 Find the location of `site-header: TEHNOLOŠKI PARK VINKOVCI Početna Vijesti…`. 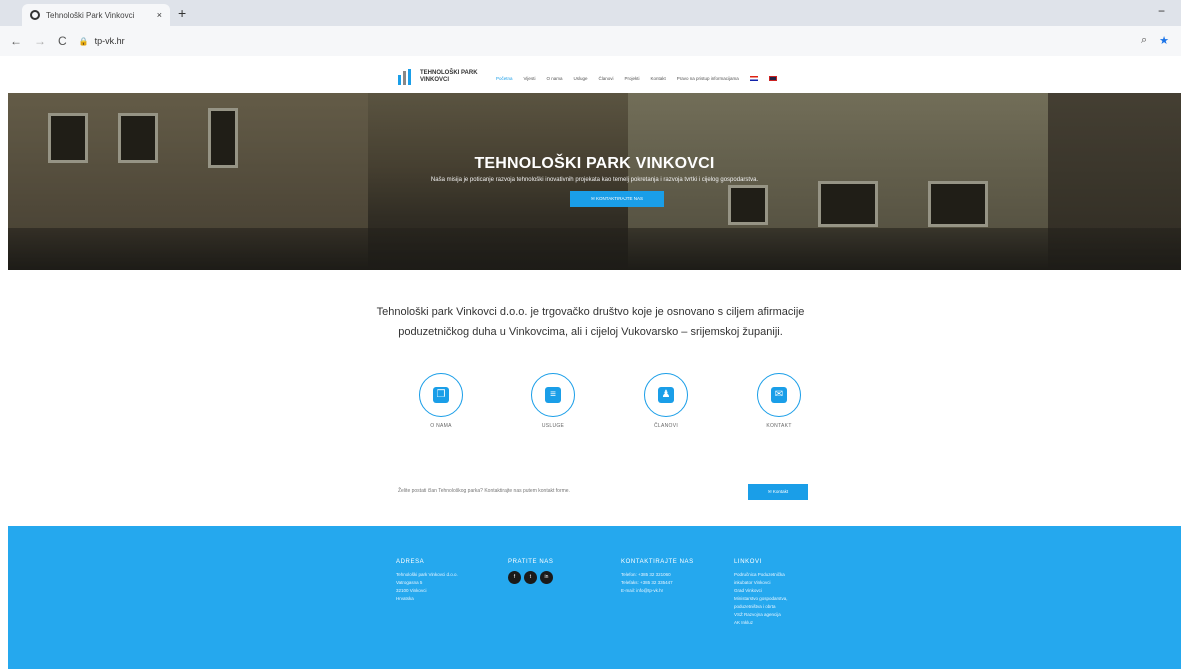

site-header: TEHNOLOŠKI PARK VINKOVCI Početna Vijesti… is located at coordinates (590, 76).